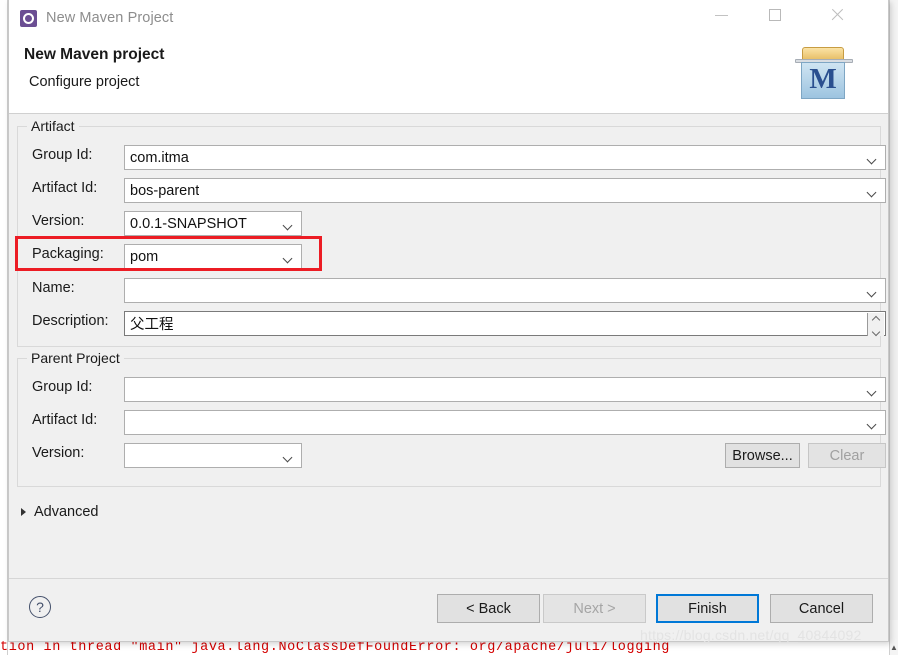  I want to click on parent-clear-label: Clear, so click(847, 455).